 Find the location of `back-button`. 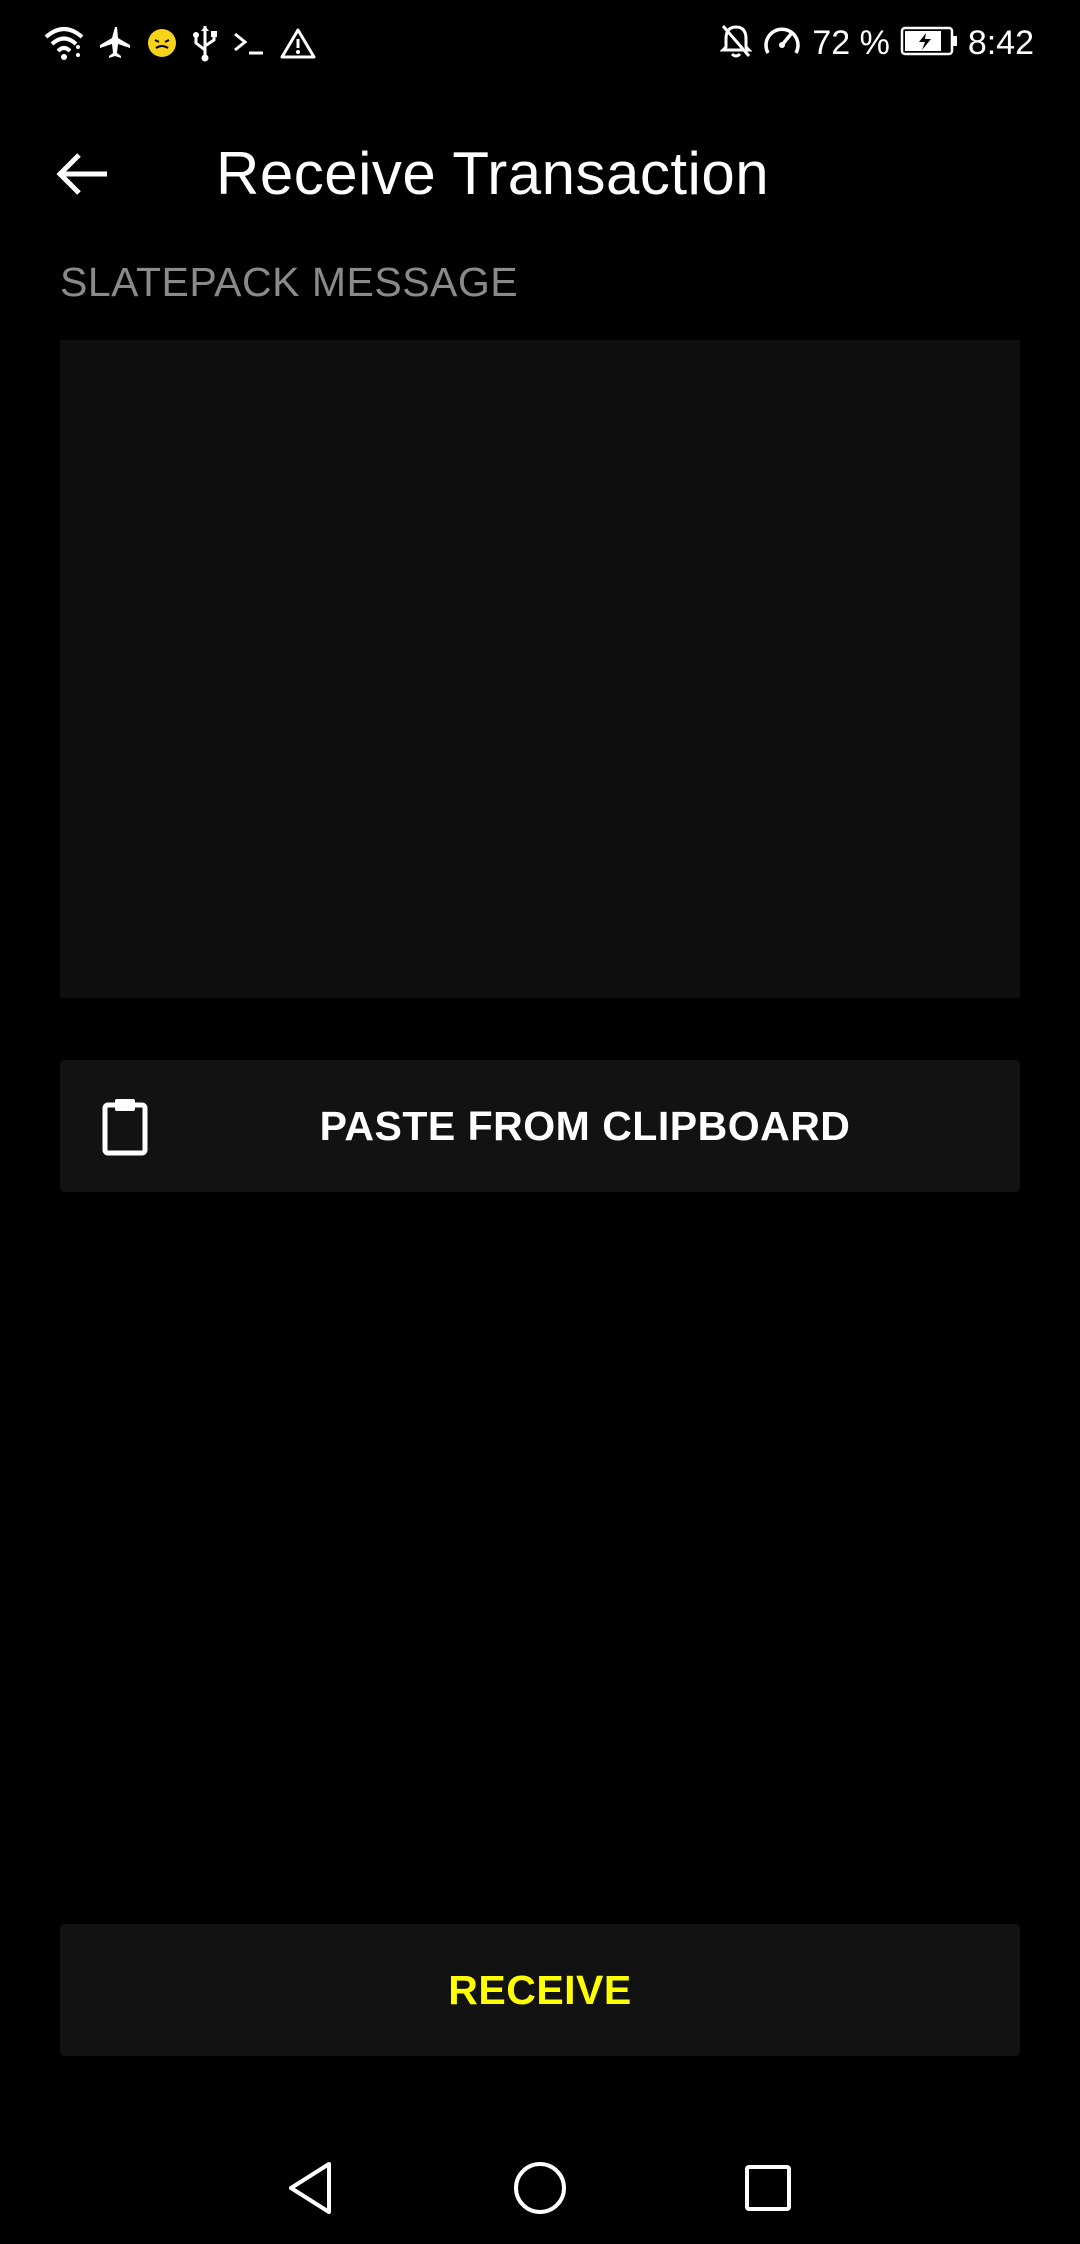

back-button is located at coordinates (82, 176).